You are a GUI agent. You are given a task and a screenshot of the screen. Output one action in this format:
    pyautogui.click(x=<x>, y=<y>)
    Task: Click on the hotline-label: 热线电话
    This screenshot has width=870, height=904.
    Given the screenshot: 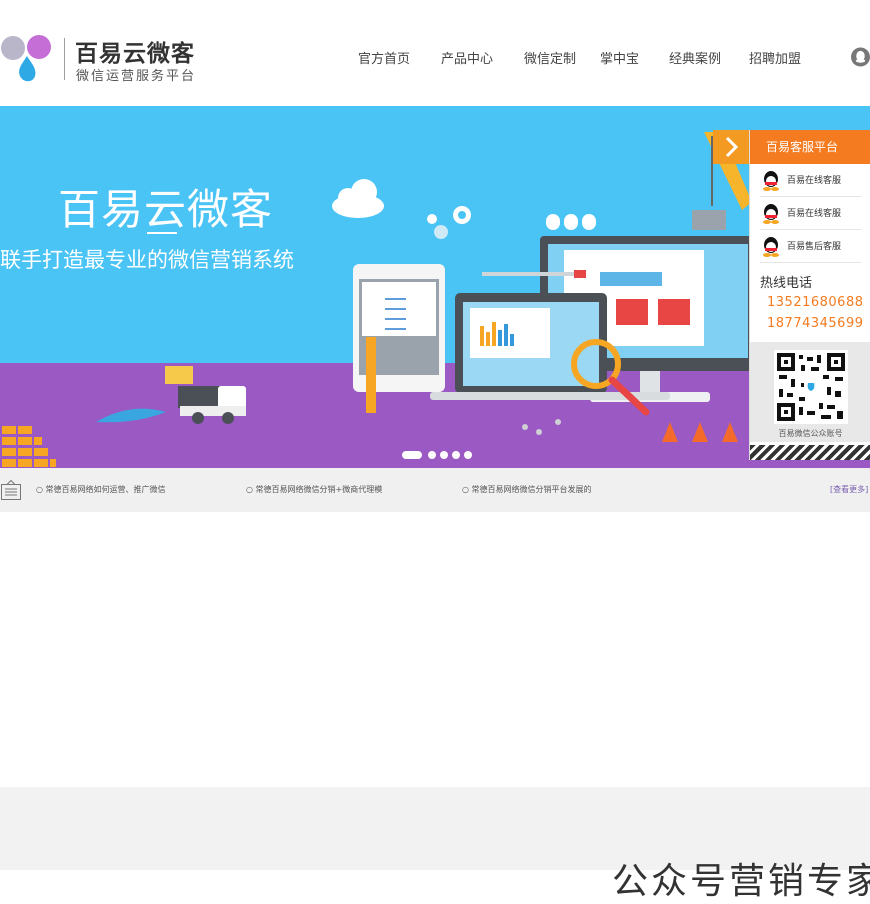 What is the action you would take?
    pyautogui.click(x=786, y=283)
    